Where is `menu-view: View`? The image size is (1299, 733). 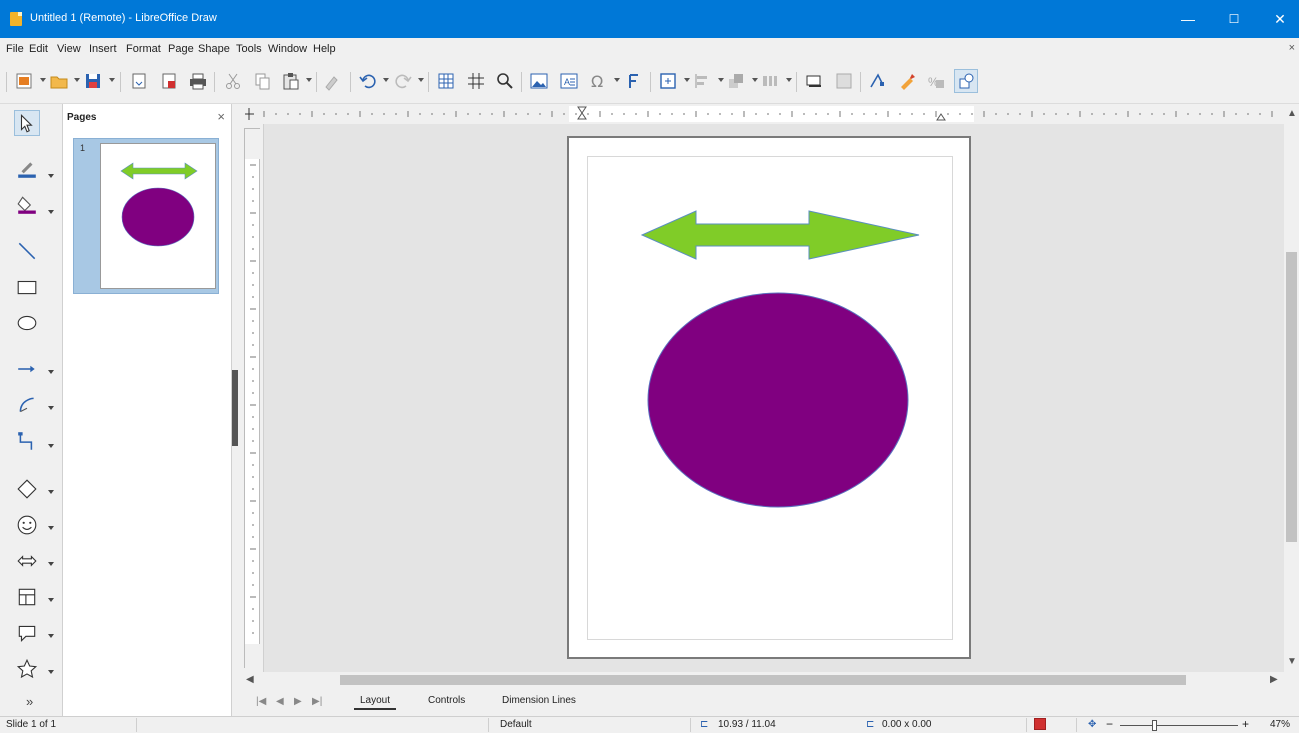
menu-view: View is located at coordinates (69, 49).